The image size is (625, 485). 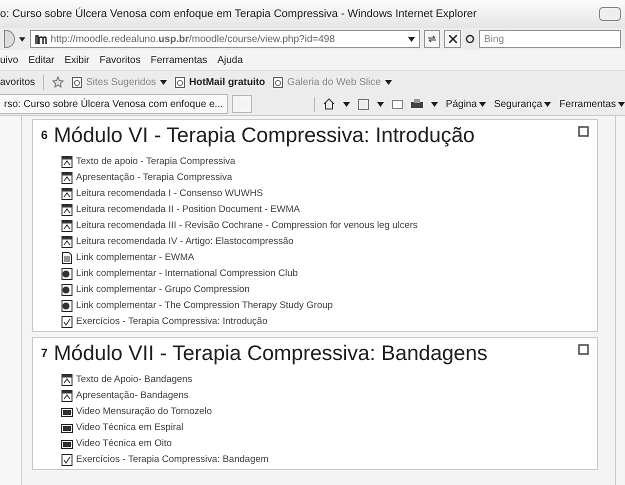 I want to click on refresh-icon, so click(x=432, y=39).